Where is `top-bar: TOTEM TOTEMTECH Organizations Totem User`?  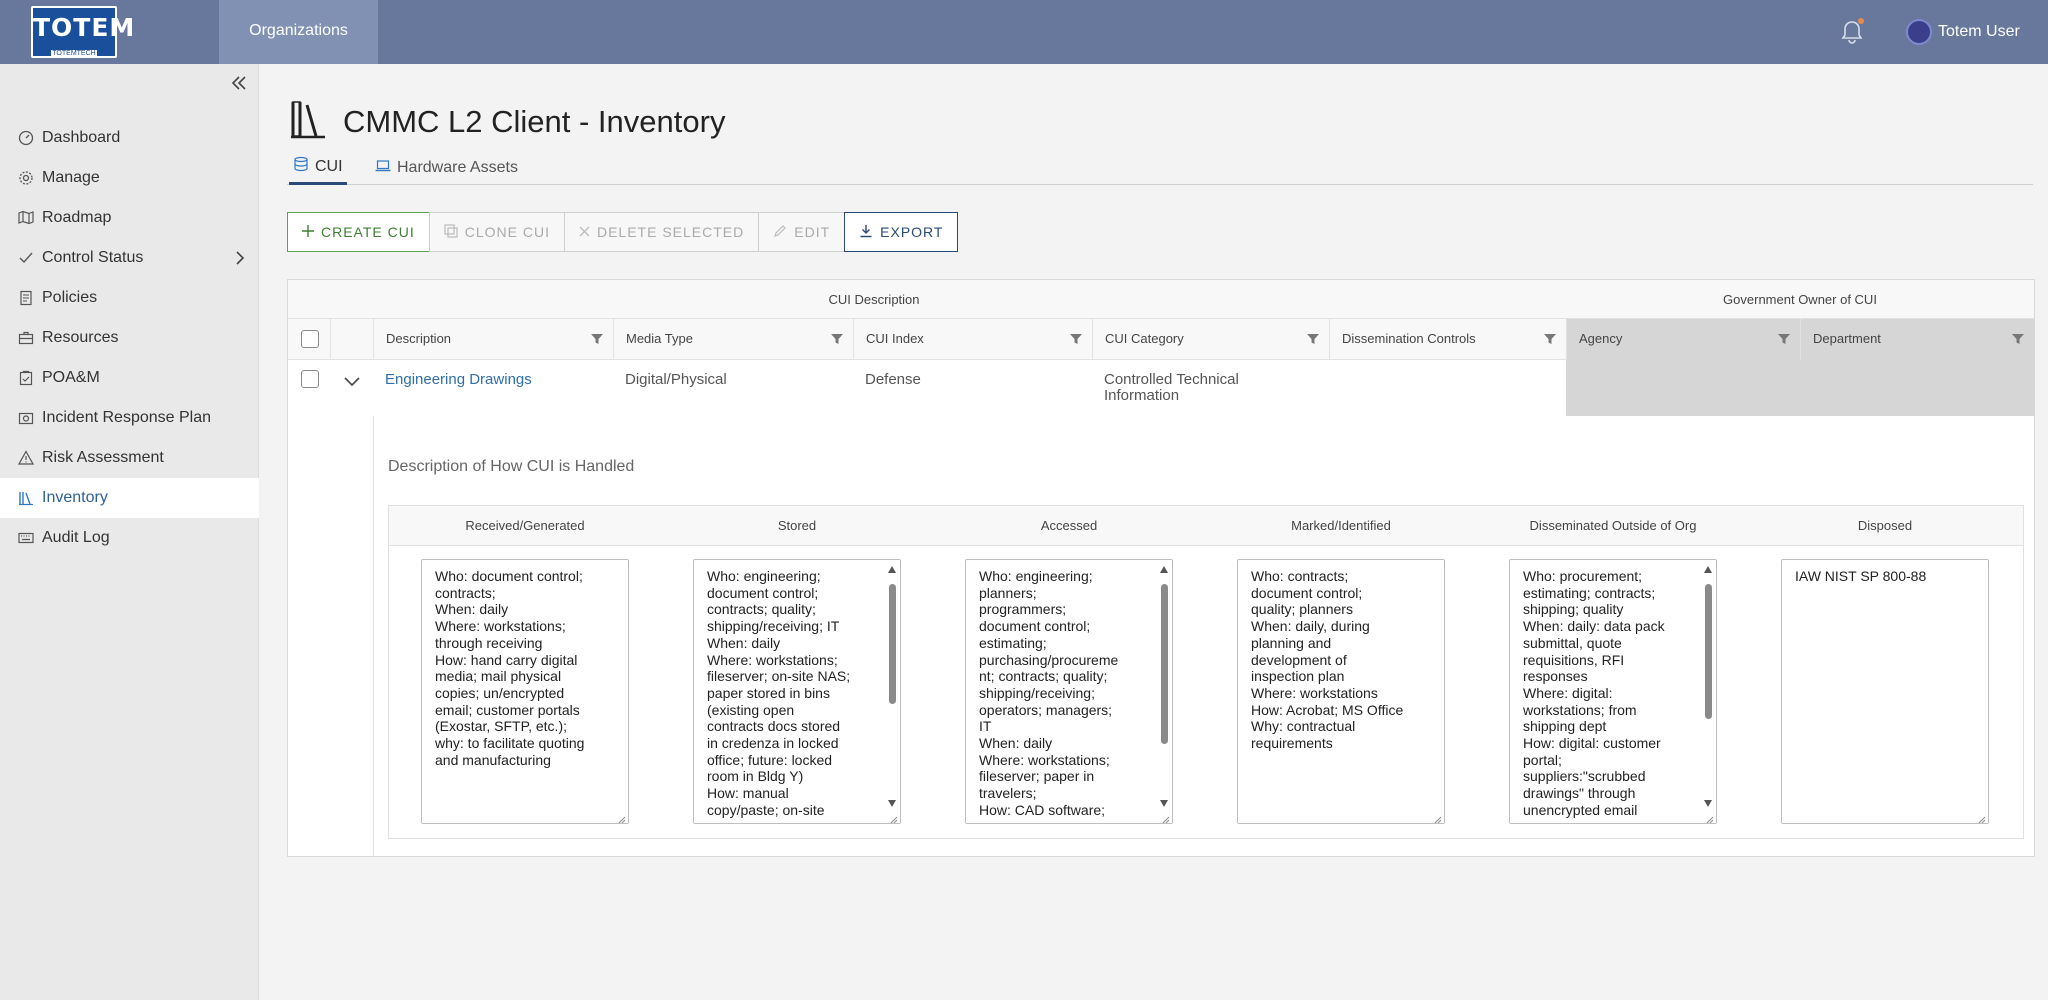 top-bar: TOTEM TOTEMTECH Organizations Totem User is located at coordinates (1024, 32).